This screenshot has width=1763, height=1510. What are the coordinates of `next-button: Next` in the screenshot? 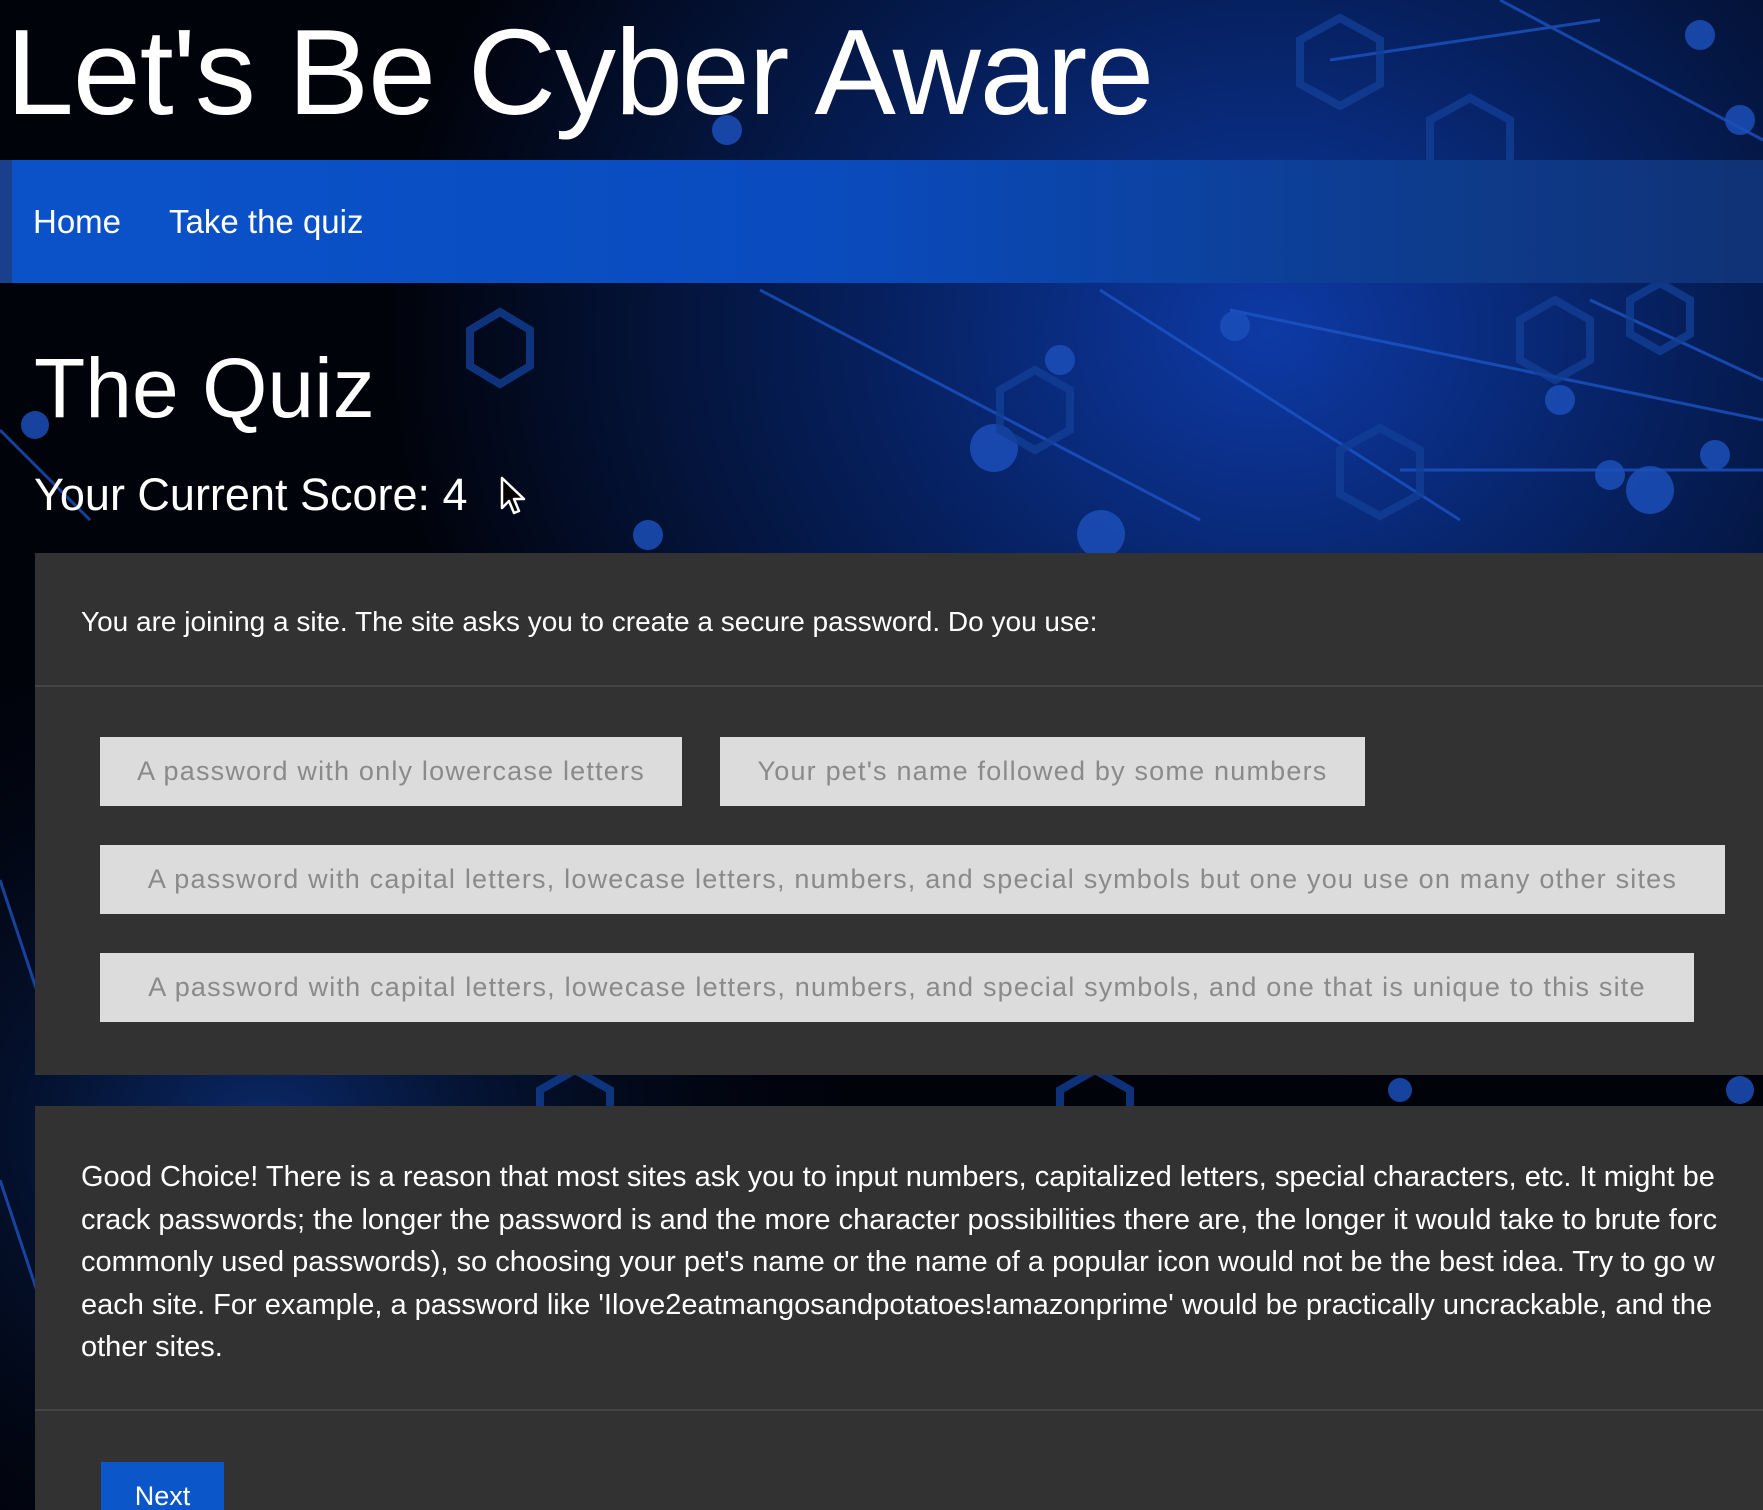 It's located at (162, 1486).